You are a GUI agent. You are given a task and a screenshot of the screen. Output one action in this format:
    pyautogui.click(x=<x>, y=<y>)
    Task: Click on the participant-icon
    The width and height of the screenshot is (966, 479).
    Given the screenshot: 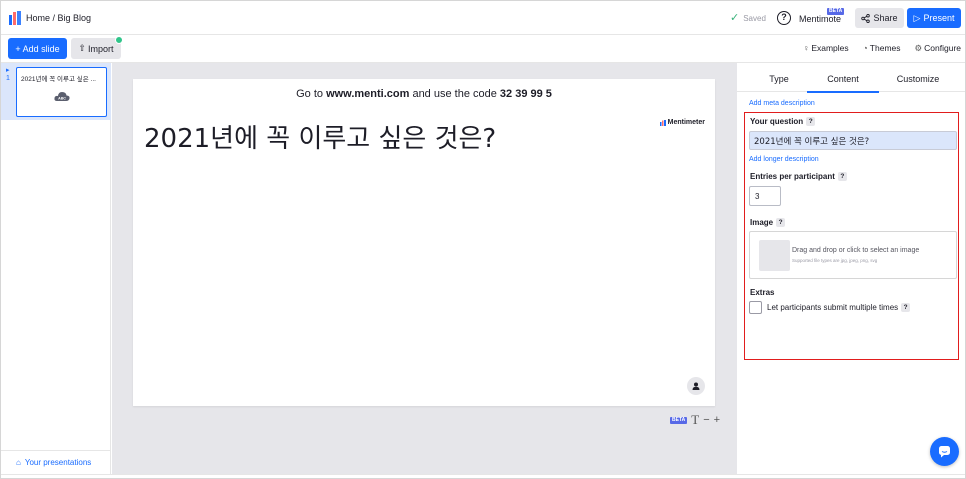 What is the action you would take?
    pyautogui.click(x=696, y=386)
    